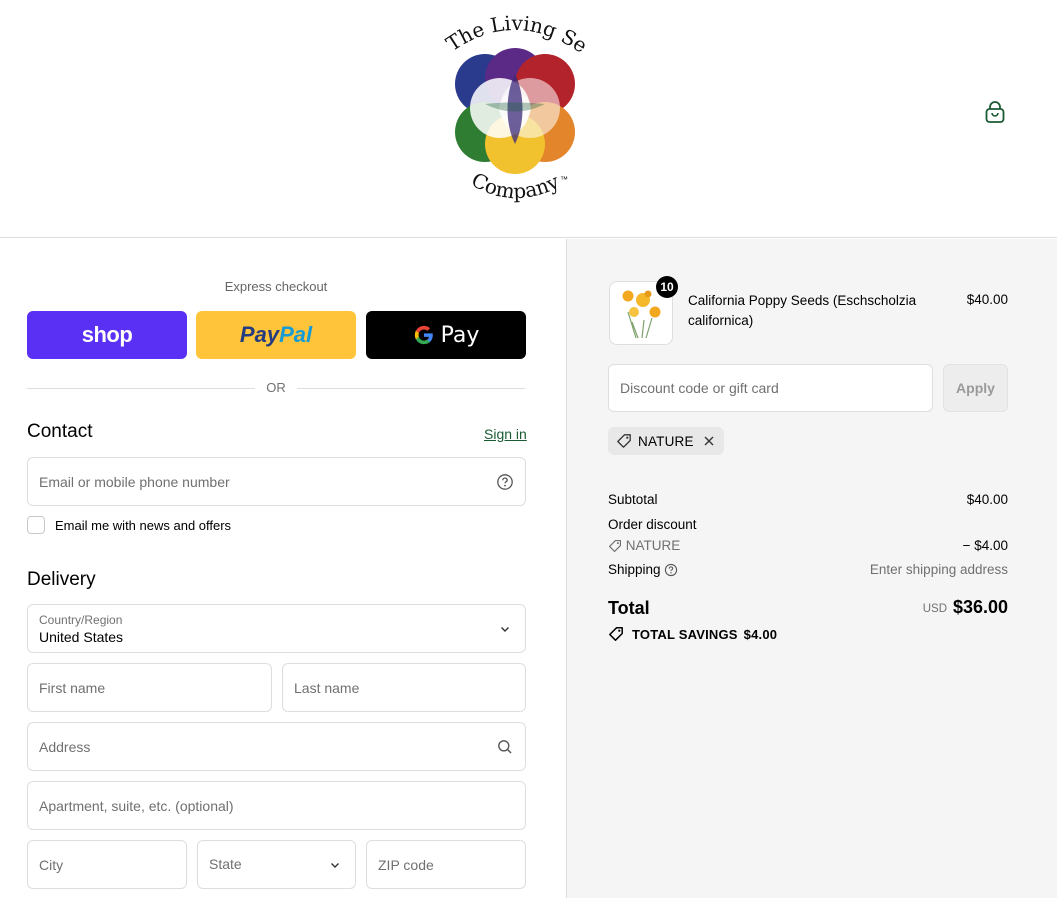 The image size is (1057, 898). Describe the element at coordinates (634, 569) in the screenshot. I see `shipping-label: Shipping` at that location.